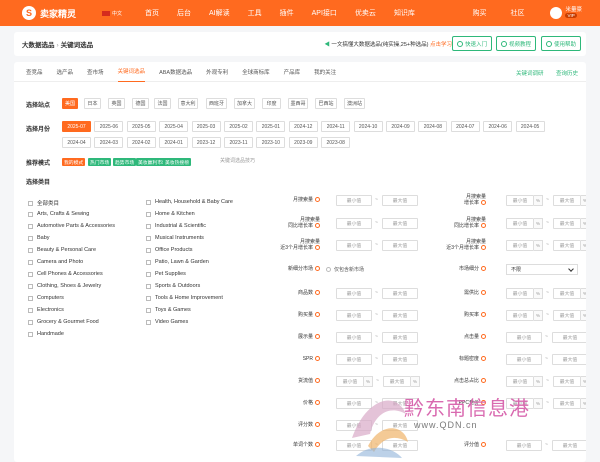  I want to click on month-option: 2023-10, so click(271, 142).